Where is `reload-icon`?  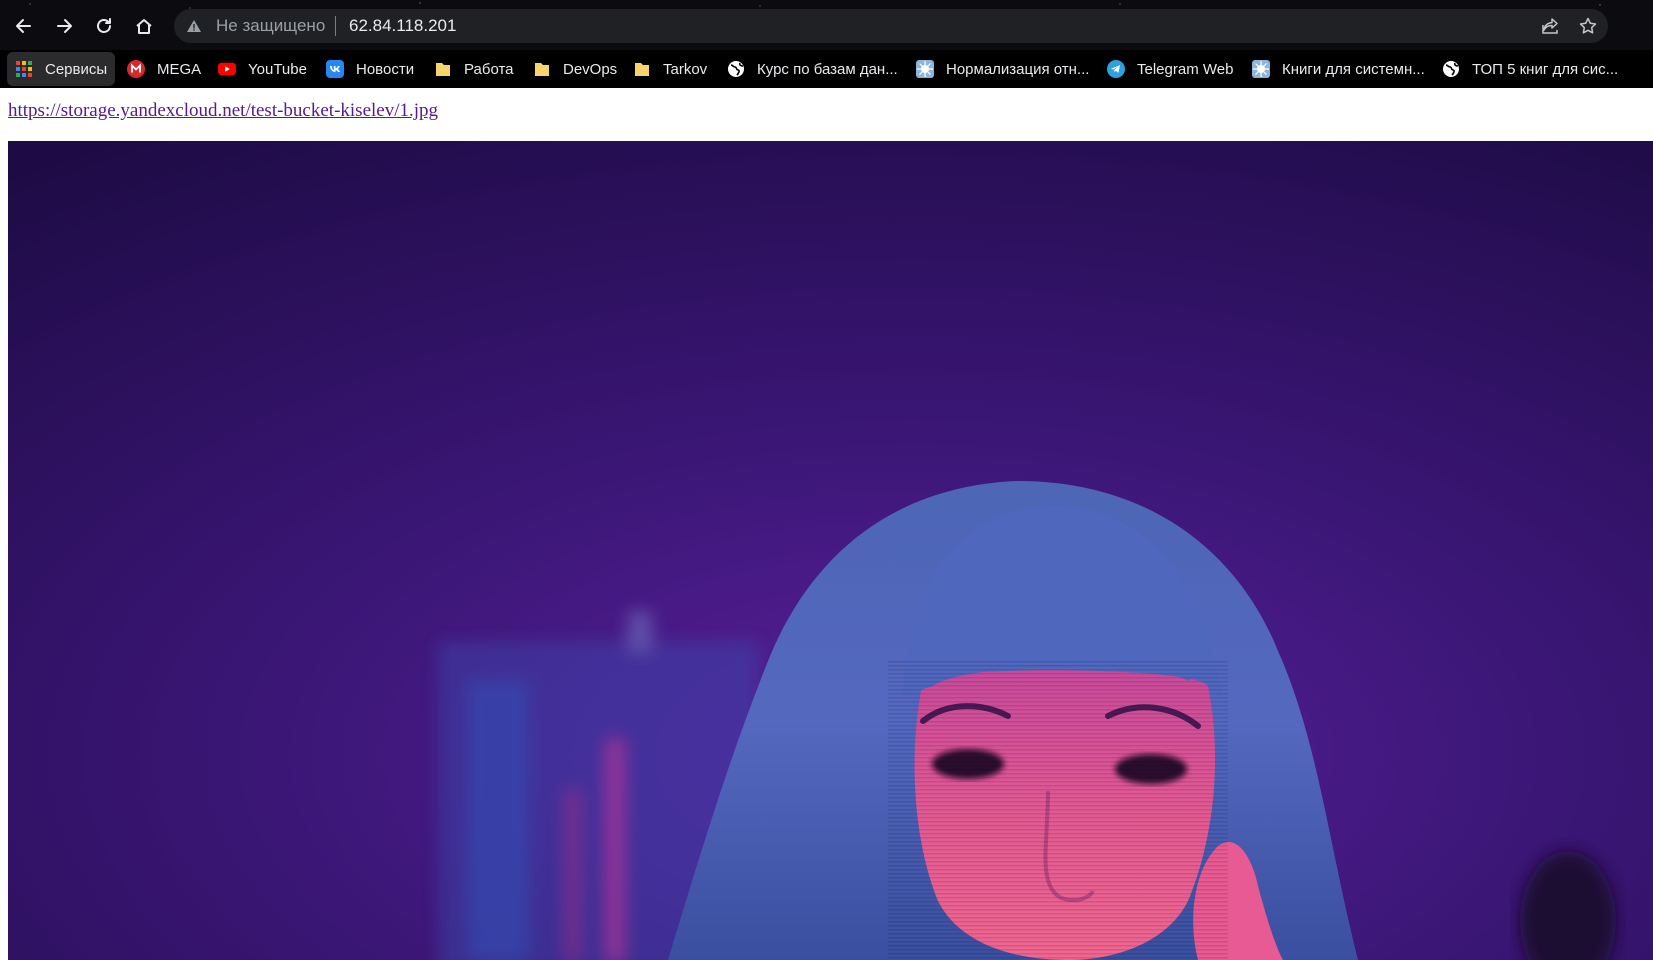
reload-icon is located at coordinates (104, 25).